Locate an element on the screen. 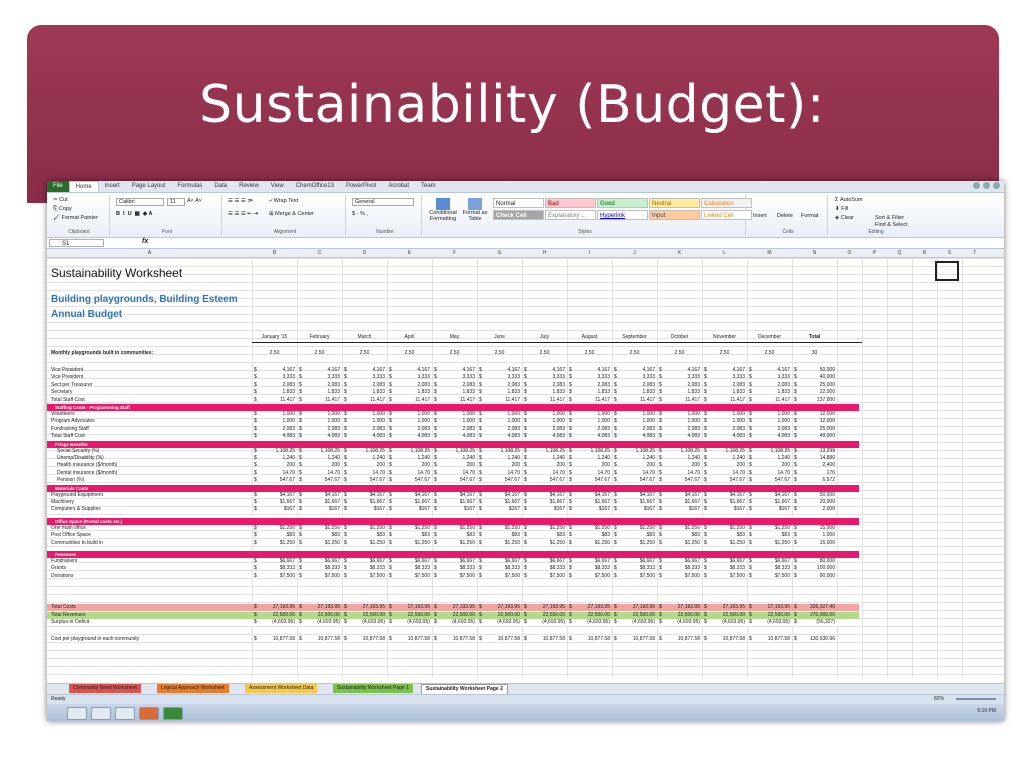 The height and width of the screenshot is (768, 1024). column-header-d: D is located at coordinates (364, 253).